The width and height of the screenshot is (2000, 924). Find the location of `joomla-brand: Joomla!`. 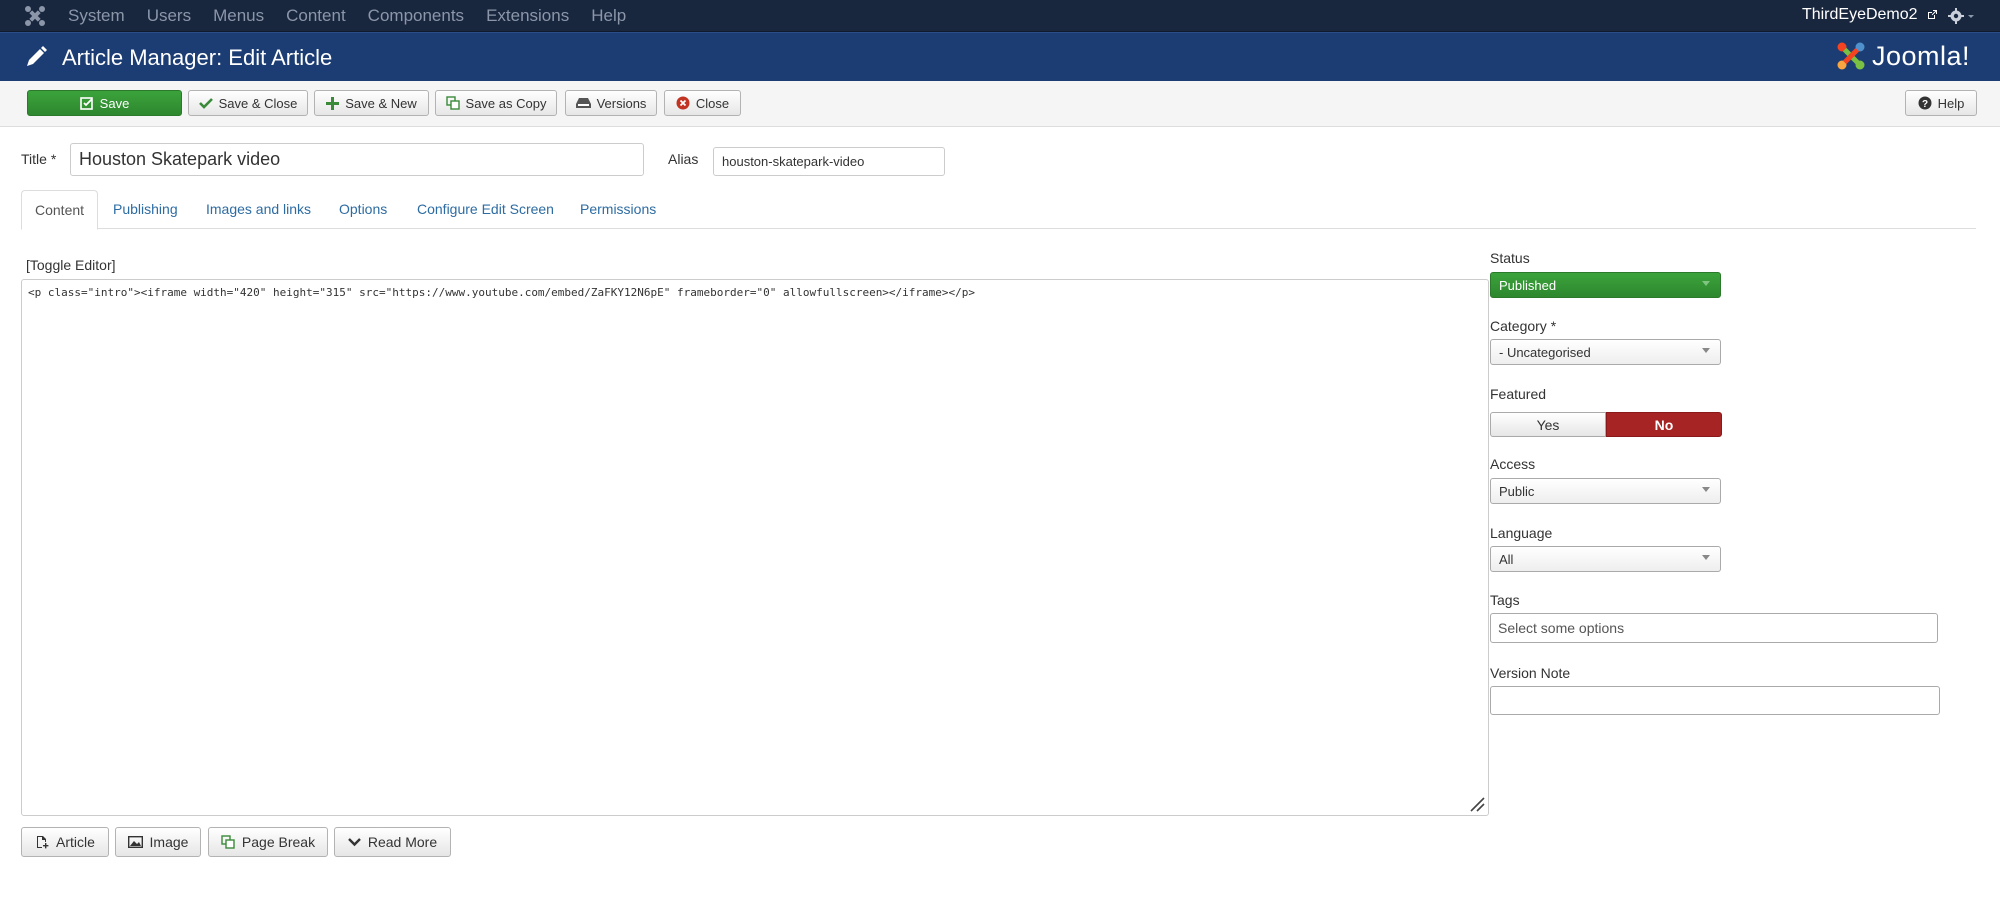

joomla-brand: Joomla! is located at coordinates (1903, 56).